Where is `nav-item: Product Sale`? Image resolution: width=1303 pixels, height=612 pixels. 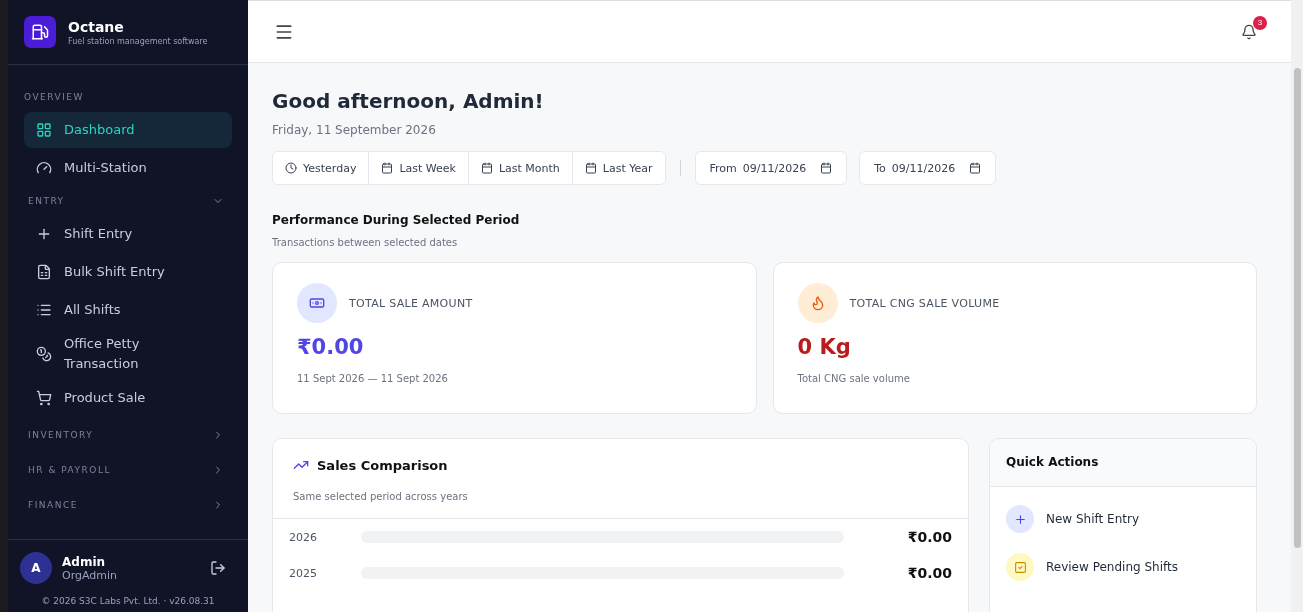 nav-item: Product Sale is located at coordinates (128, 398).